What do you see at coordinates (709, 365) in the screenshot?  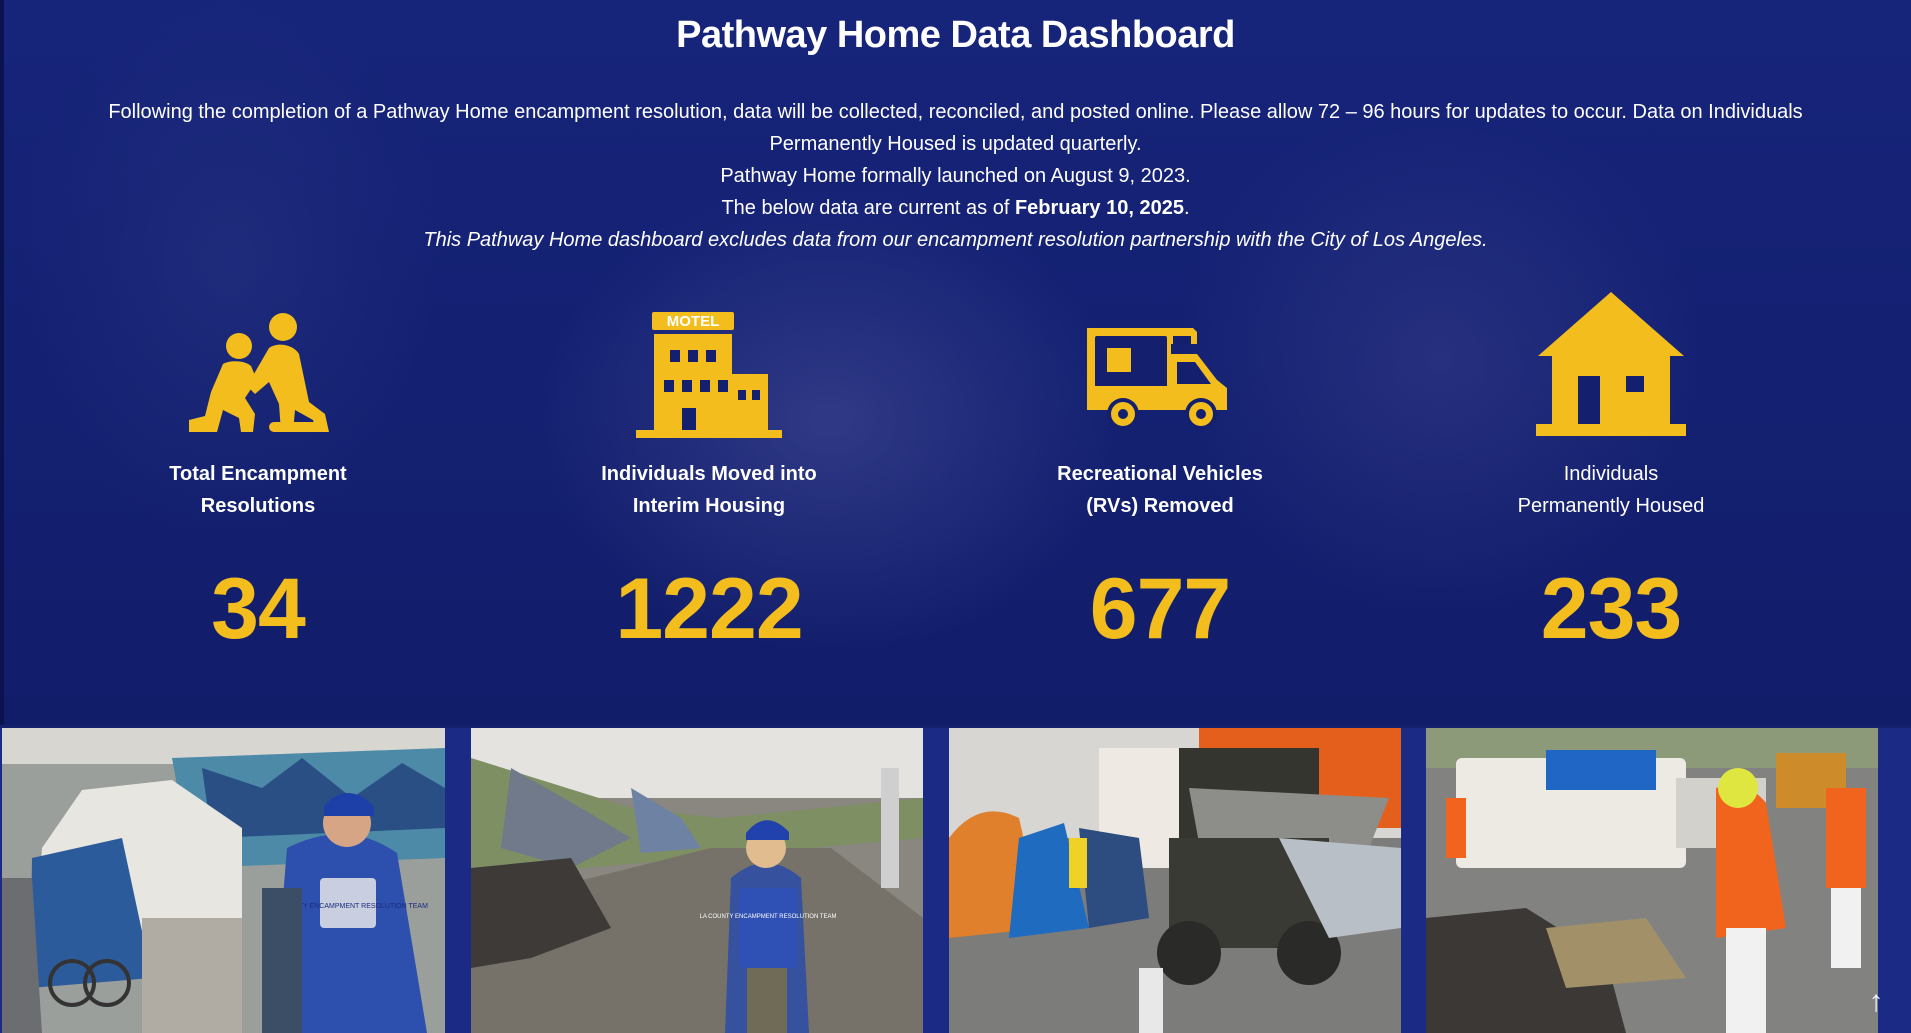 I see `motel-icon: MOTEL` at bounding box center [709, 365].